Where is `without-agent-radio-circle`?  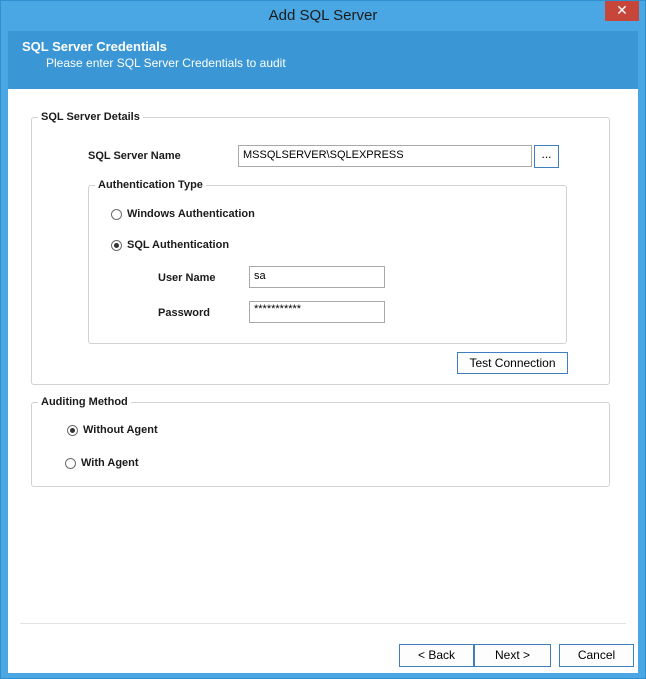
without-agent-radio-circle is located at coordinates (72, 430).